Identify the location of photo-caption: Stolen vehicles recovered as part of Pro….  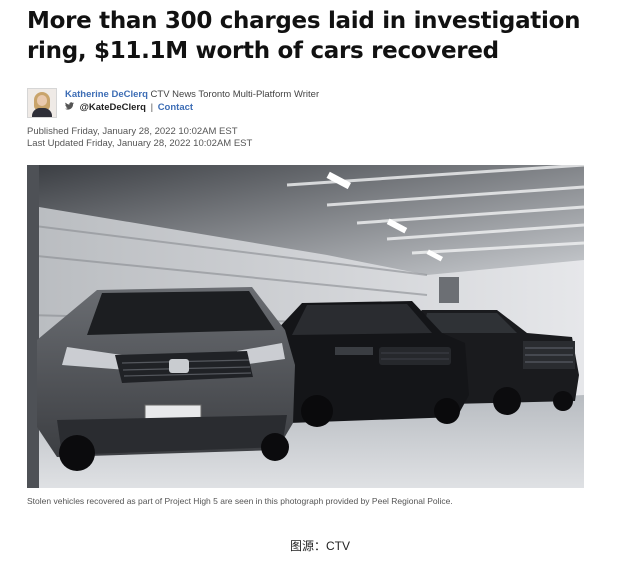
(240, 501).